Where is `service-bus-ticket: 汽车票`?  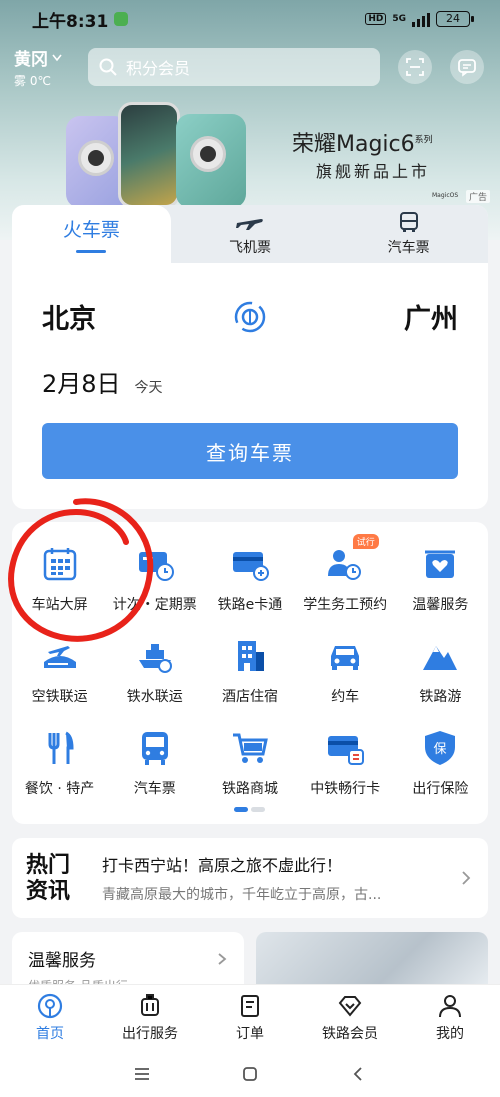 service-bus-ticket: 汽车票 is located at coordinates (154, 764).